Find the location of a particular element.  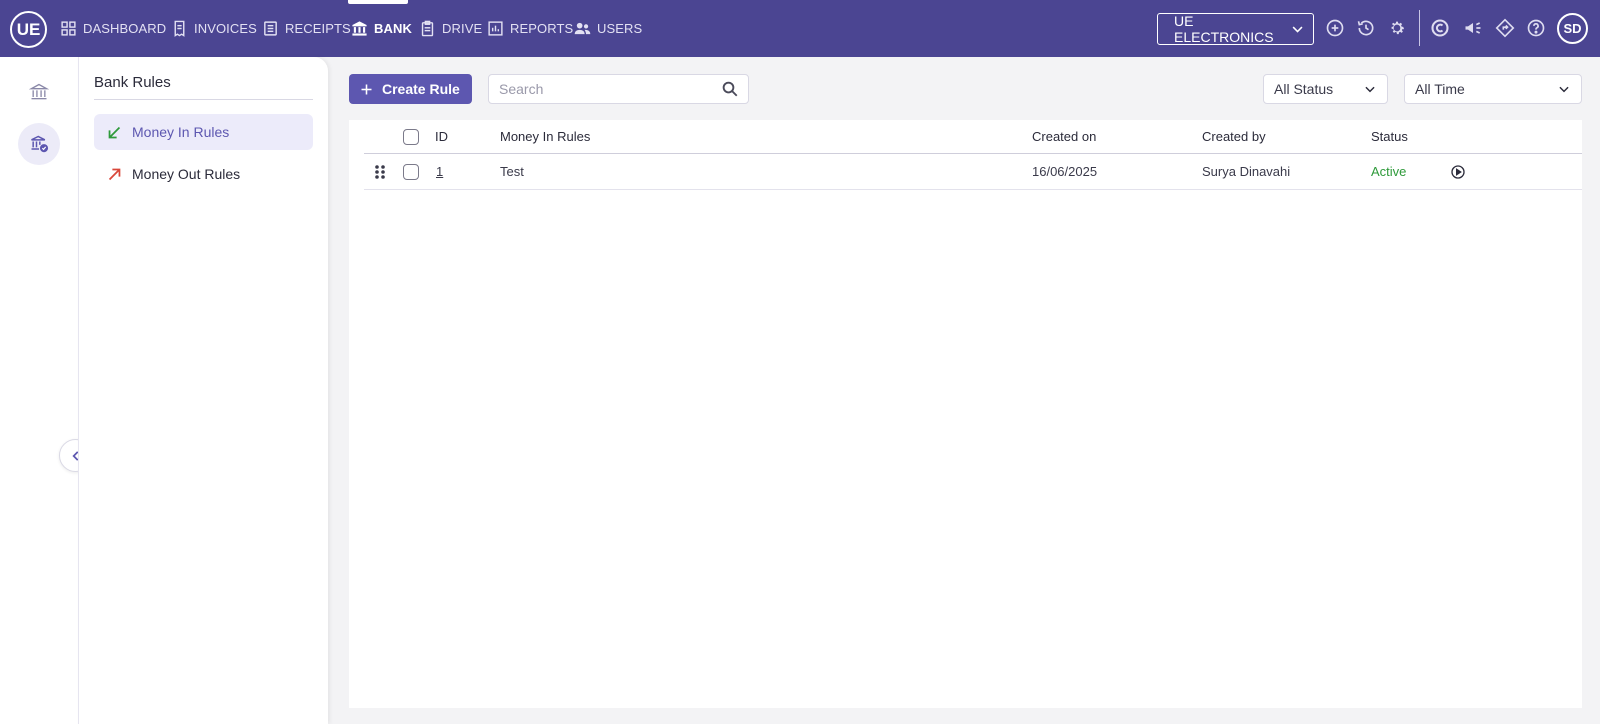

coin-icon is located at coordinates (1440, 28).